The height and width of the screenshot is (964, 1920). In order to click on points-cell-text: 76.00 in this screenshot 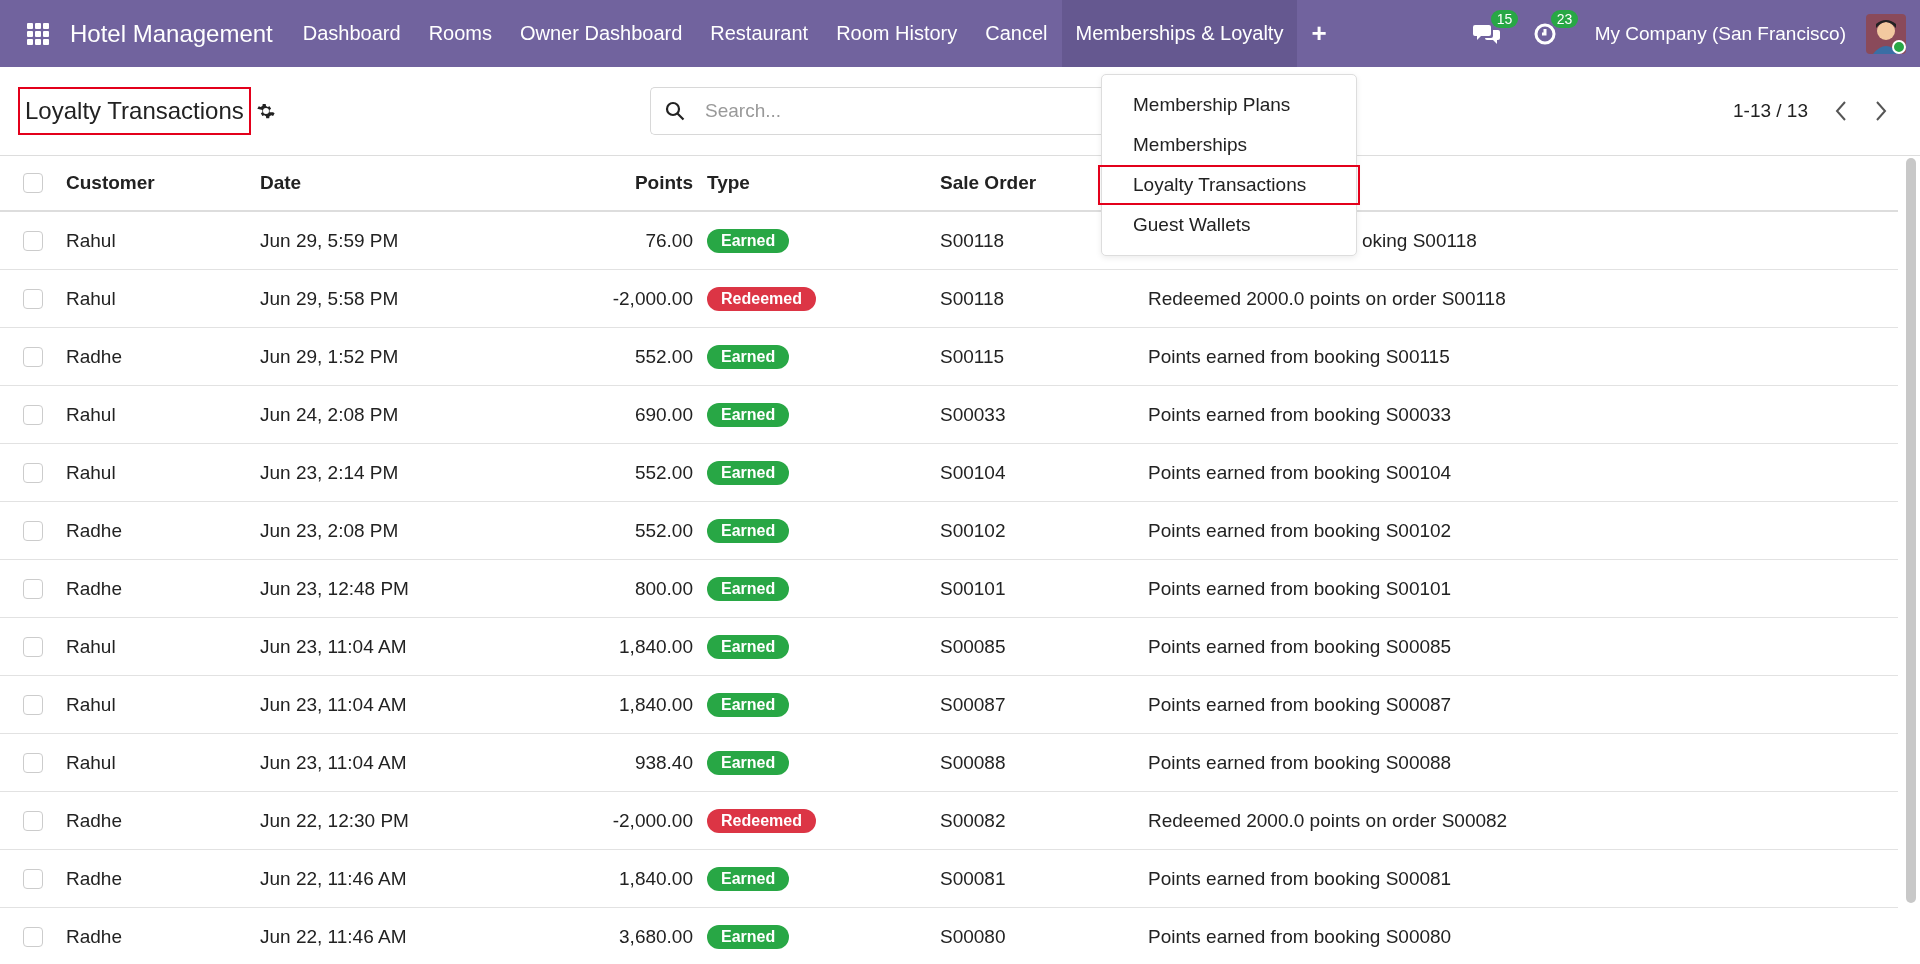, I will do `click(668, 240)`.